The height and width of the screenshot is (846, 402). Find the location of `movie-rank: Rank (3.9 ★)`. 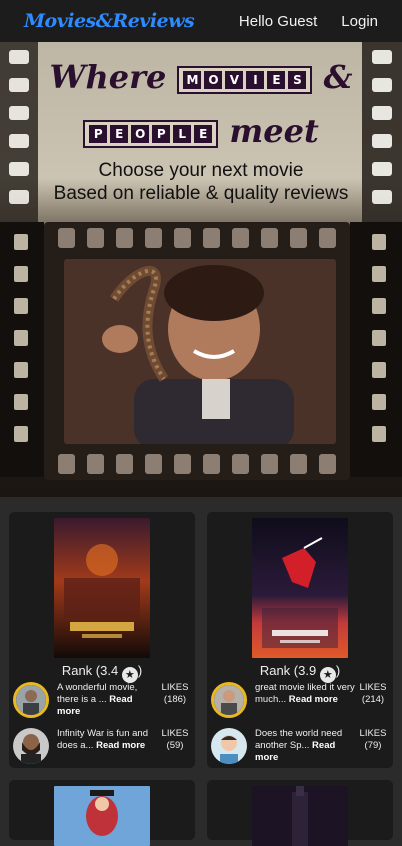

movie-rank: Rank (3.9 ★) is located at coordinates (300, 673).